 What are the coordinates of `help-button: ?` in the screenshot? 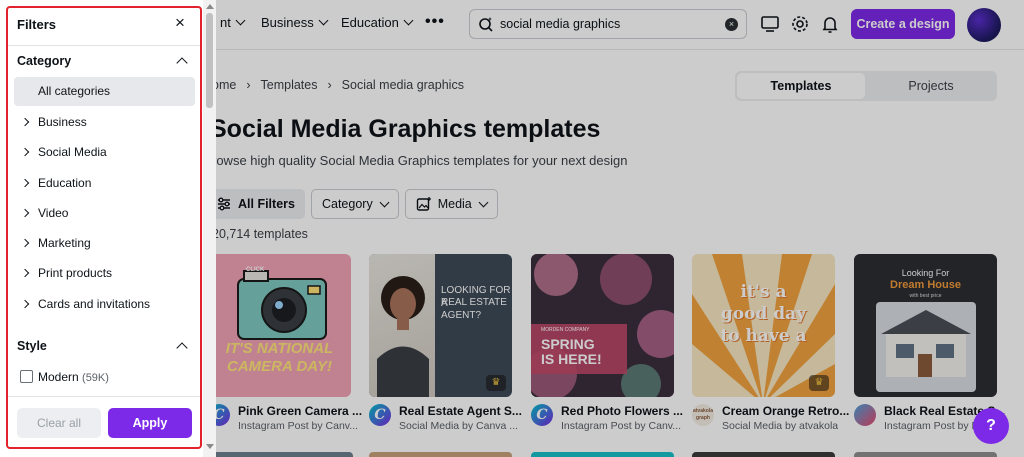 It's located at (991, 426).